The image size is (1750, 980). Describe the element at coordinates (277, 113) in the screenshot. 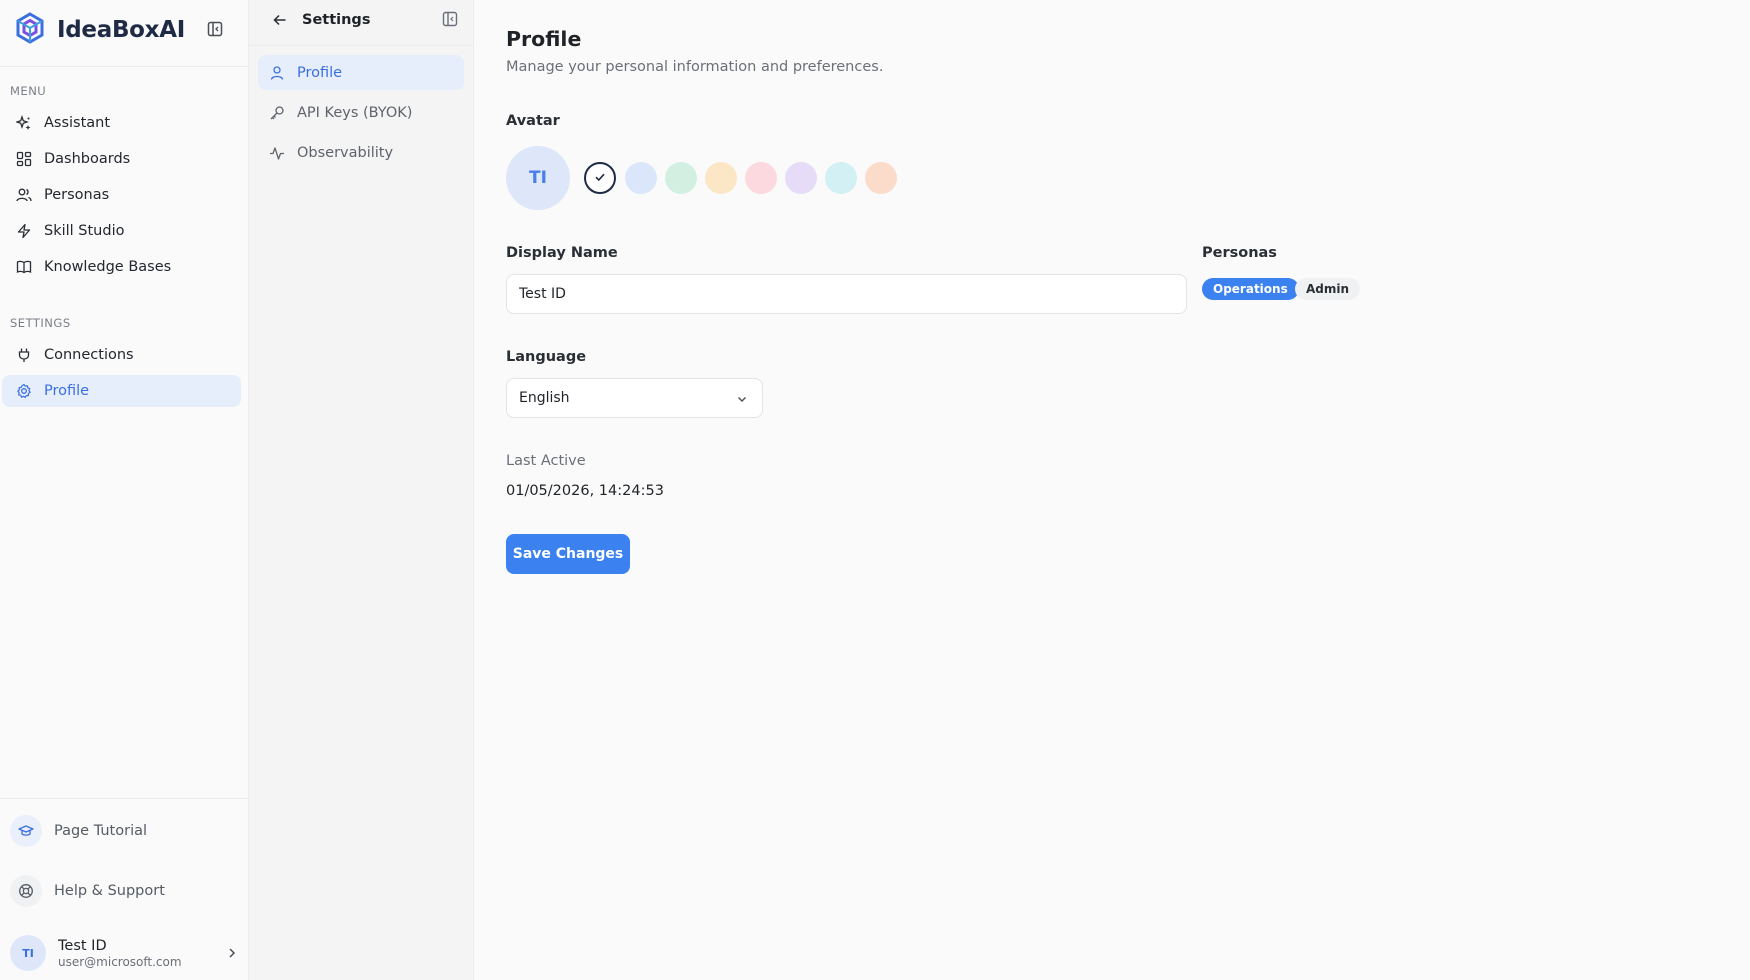

I see `key-icon` at that location.